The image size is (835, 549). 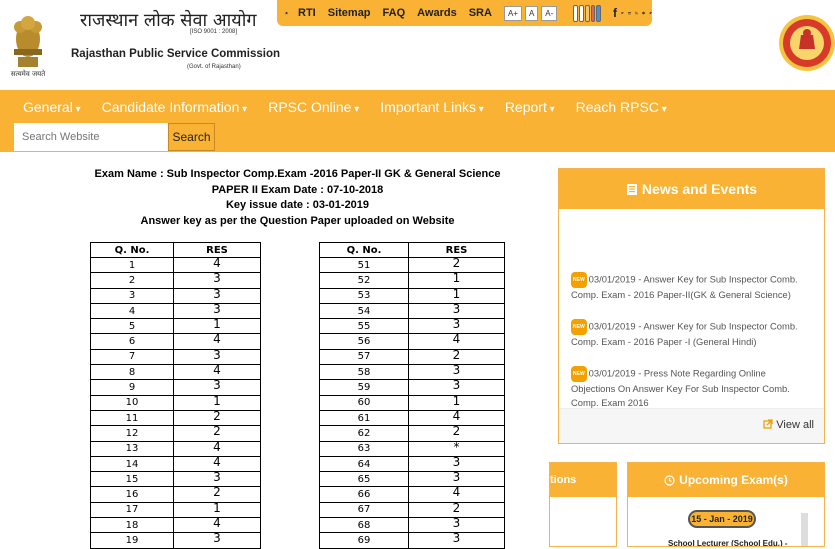 What do you see at coordinates (593, 13) in the screenshot?
I see `theme-swatch-red` at bounding box center [593, 13].